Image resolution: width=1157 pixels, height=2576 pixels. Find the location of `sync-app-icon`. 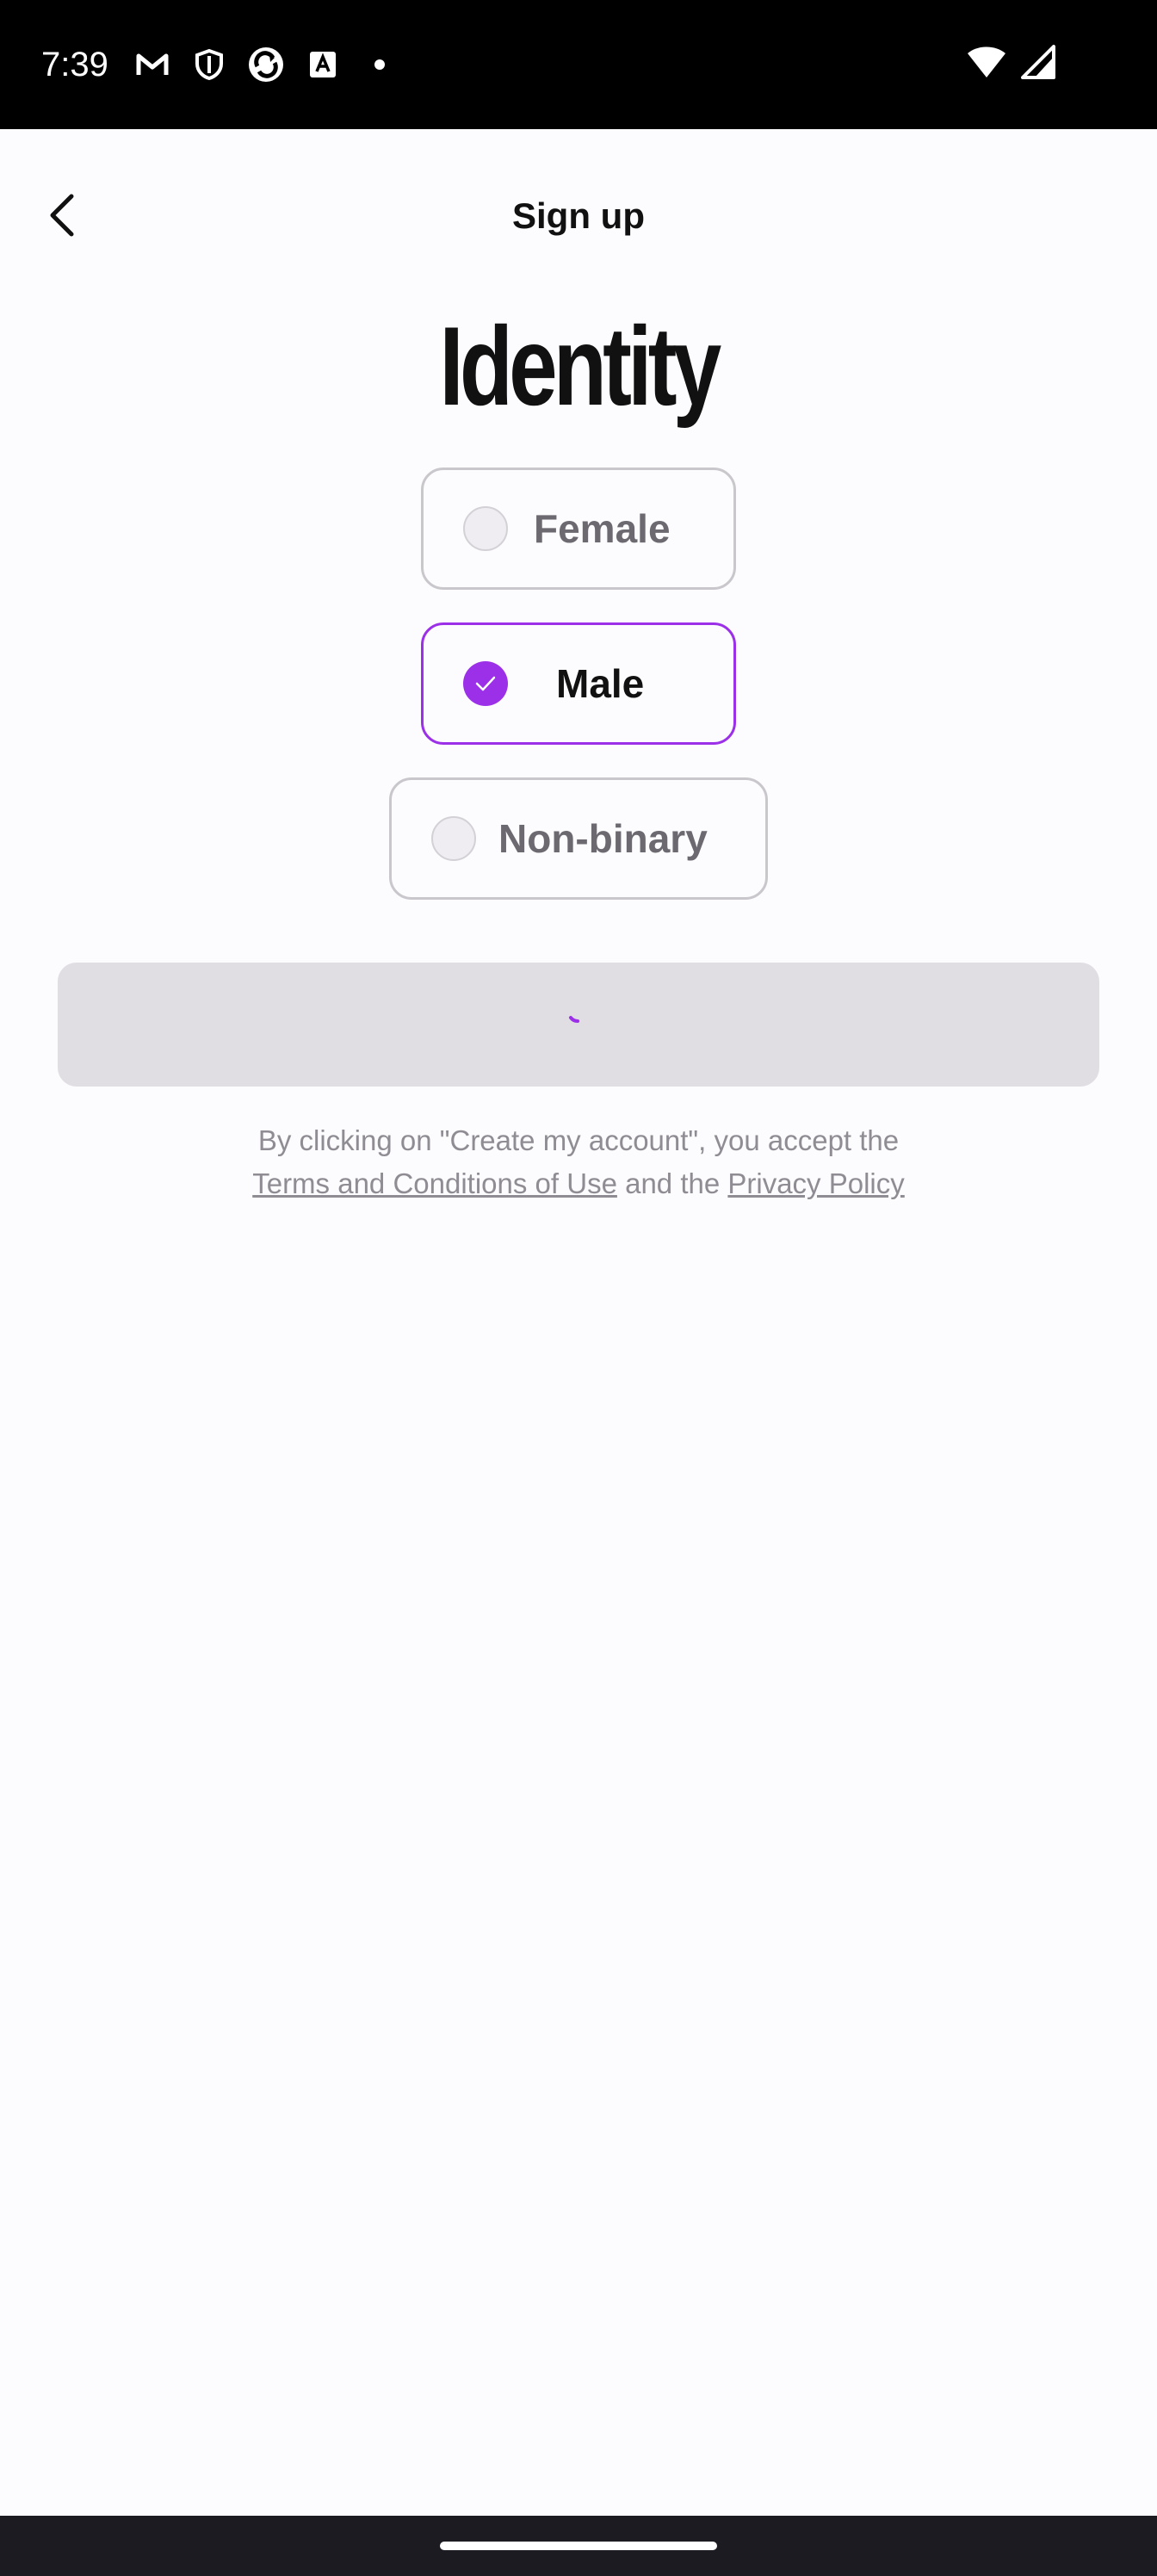

sync-app-icon is located at coordinates (266, 64).